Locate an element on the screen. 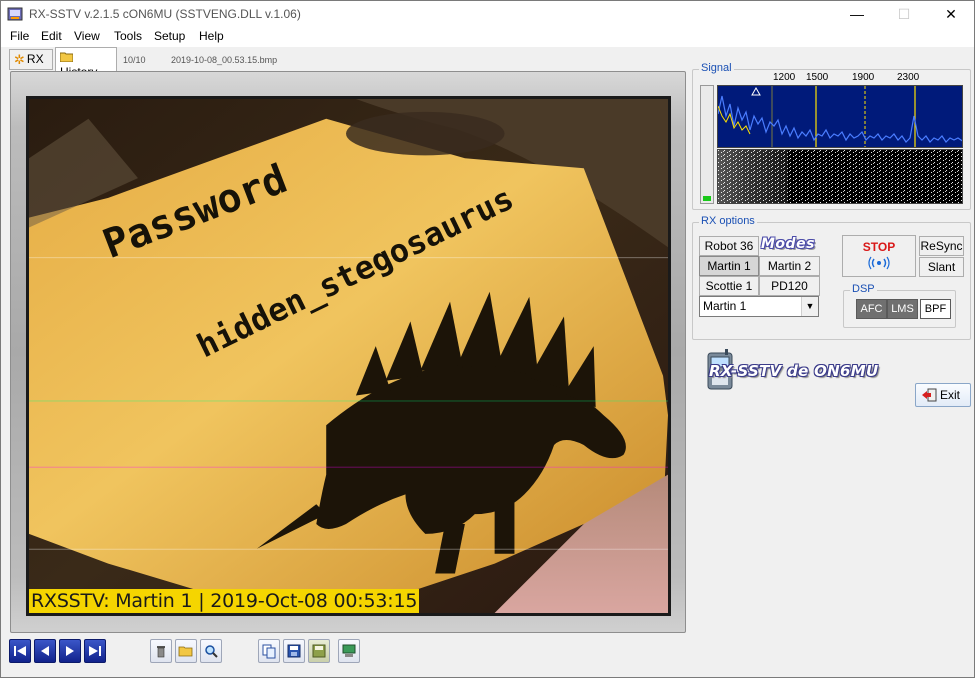 This screenshot has height=678, width=975. waterfall-plot is located at coordinates (840, 176).